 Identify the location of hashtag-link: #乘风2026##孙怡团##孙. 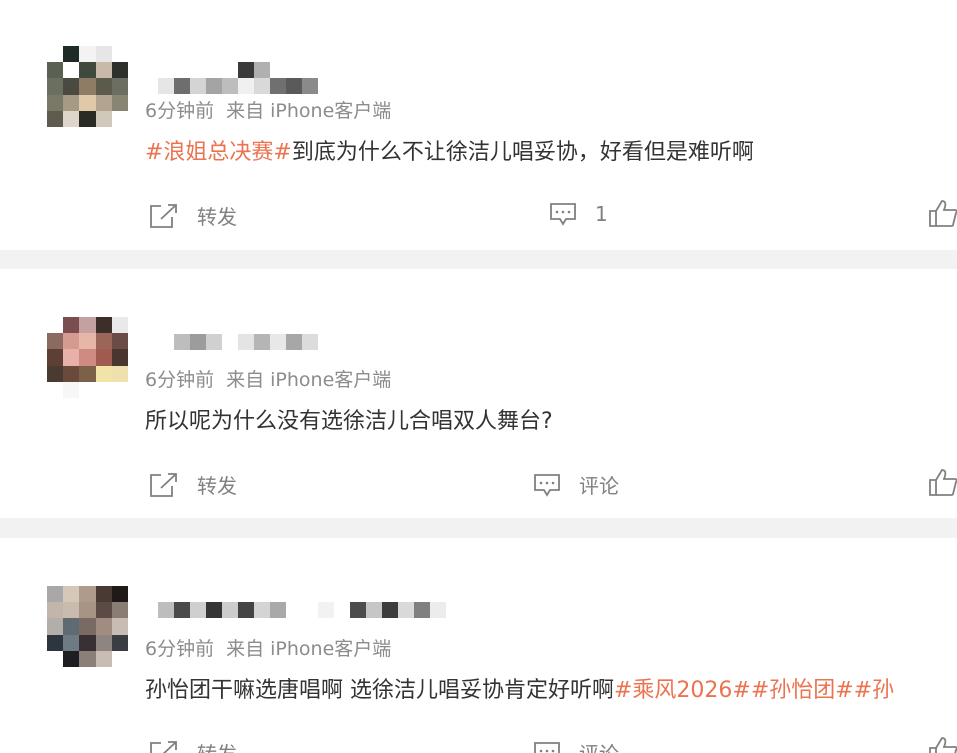
(754, 690).